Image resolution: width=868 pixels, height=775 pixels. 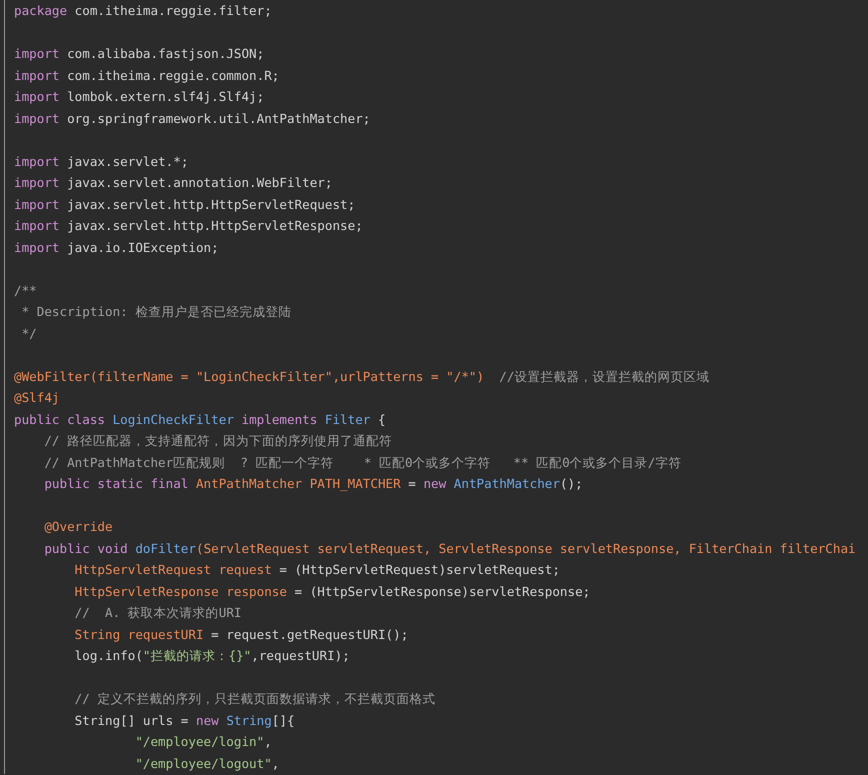 What do you see at coordinates (102, 161) in the screenshot?
I see `code-line: import javax.servlet.*;` at bounding box center [102, 161].